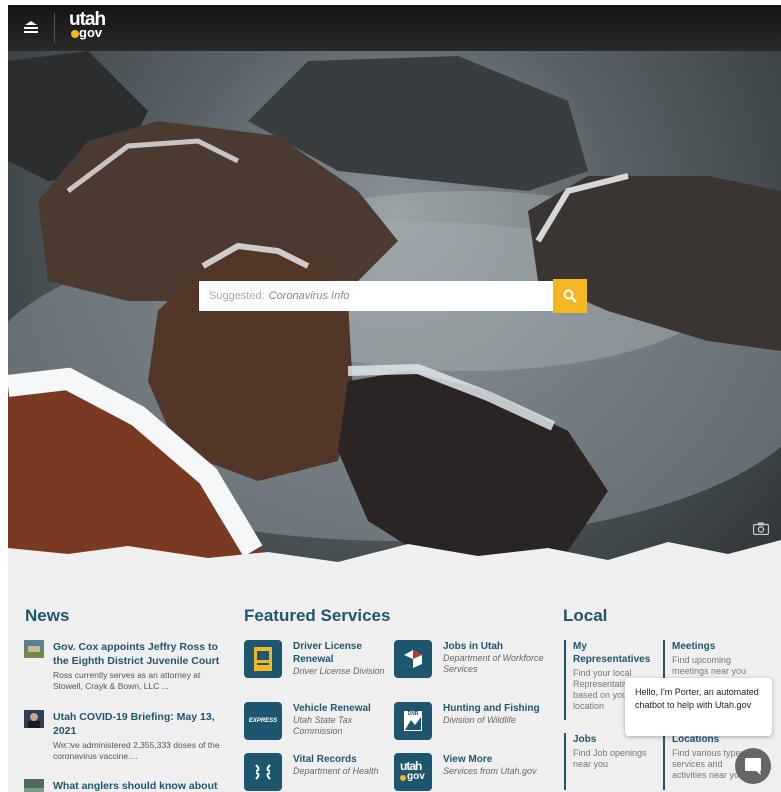  I want to click on service-vital-records: Vital Records Department of Health, so click(319, 772).